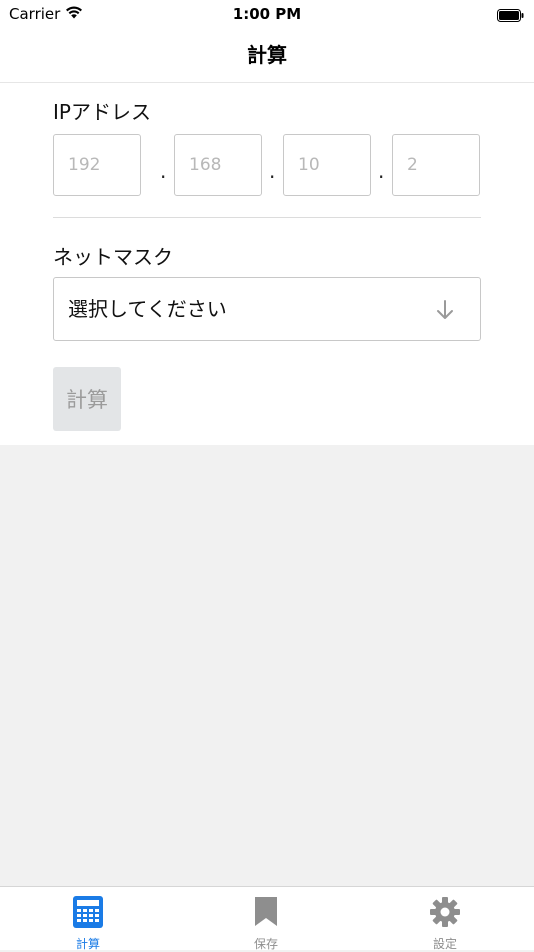 The width and height of the screenshot is (534, 952). I want to click on ip-octet-3-field, so click(327, 165).